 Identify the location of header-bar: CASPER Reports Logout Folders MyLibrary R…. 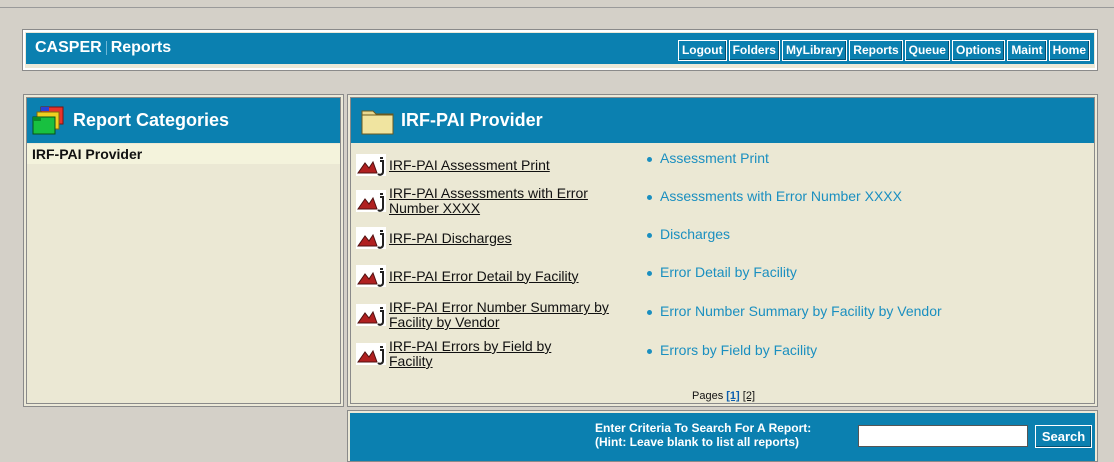
(560, 48).